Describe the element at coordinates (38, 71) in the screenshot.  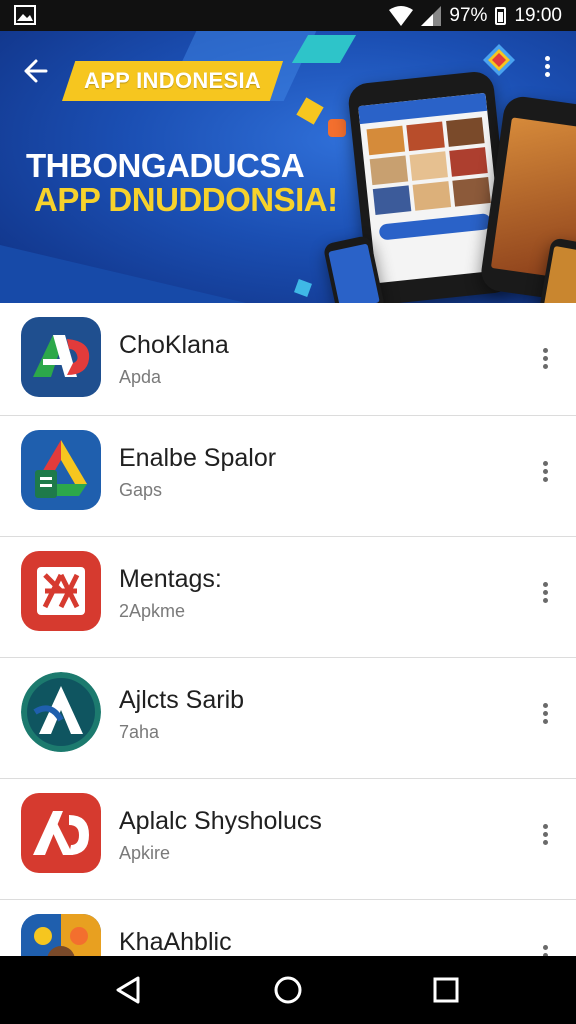
I see `back-arrow-icon` at that location.